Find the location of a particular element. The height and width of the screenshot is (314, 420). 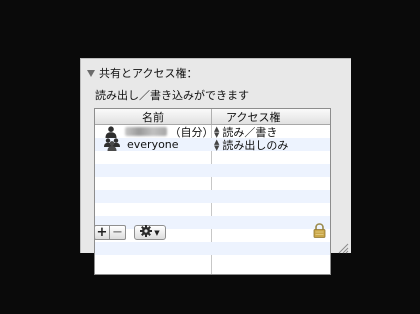

add-user-button: + is located at coordinates (102, 232).